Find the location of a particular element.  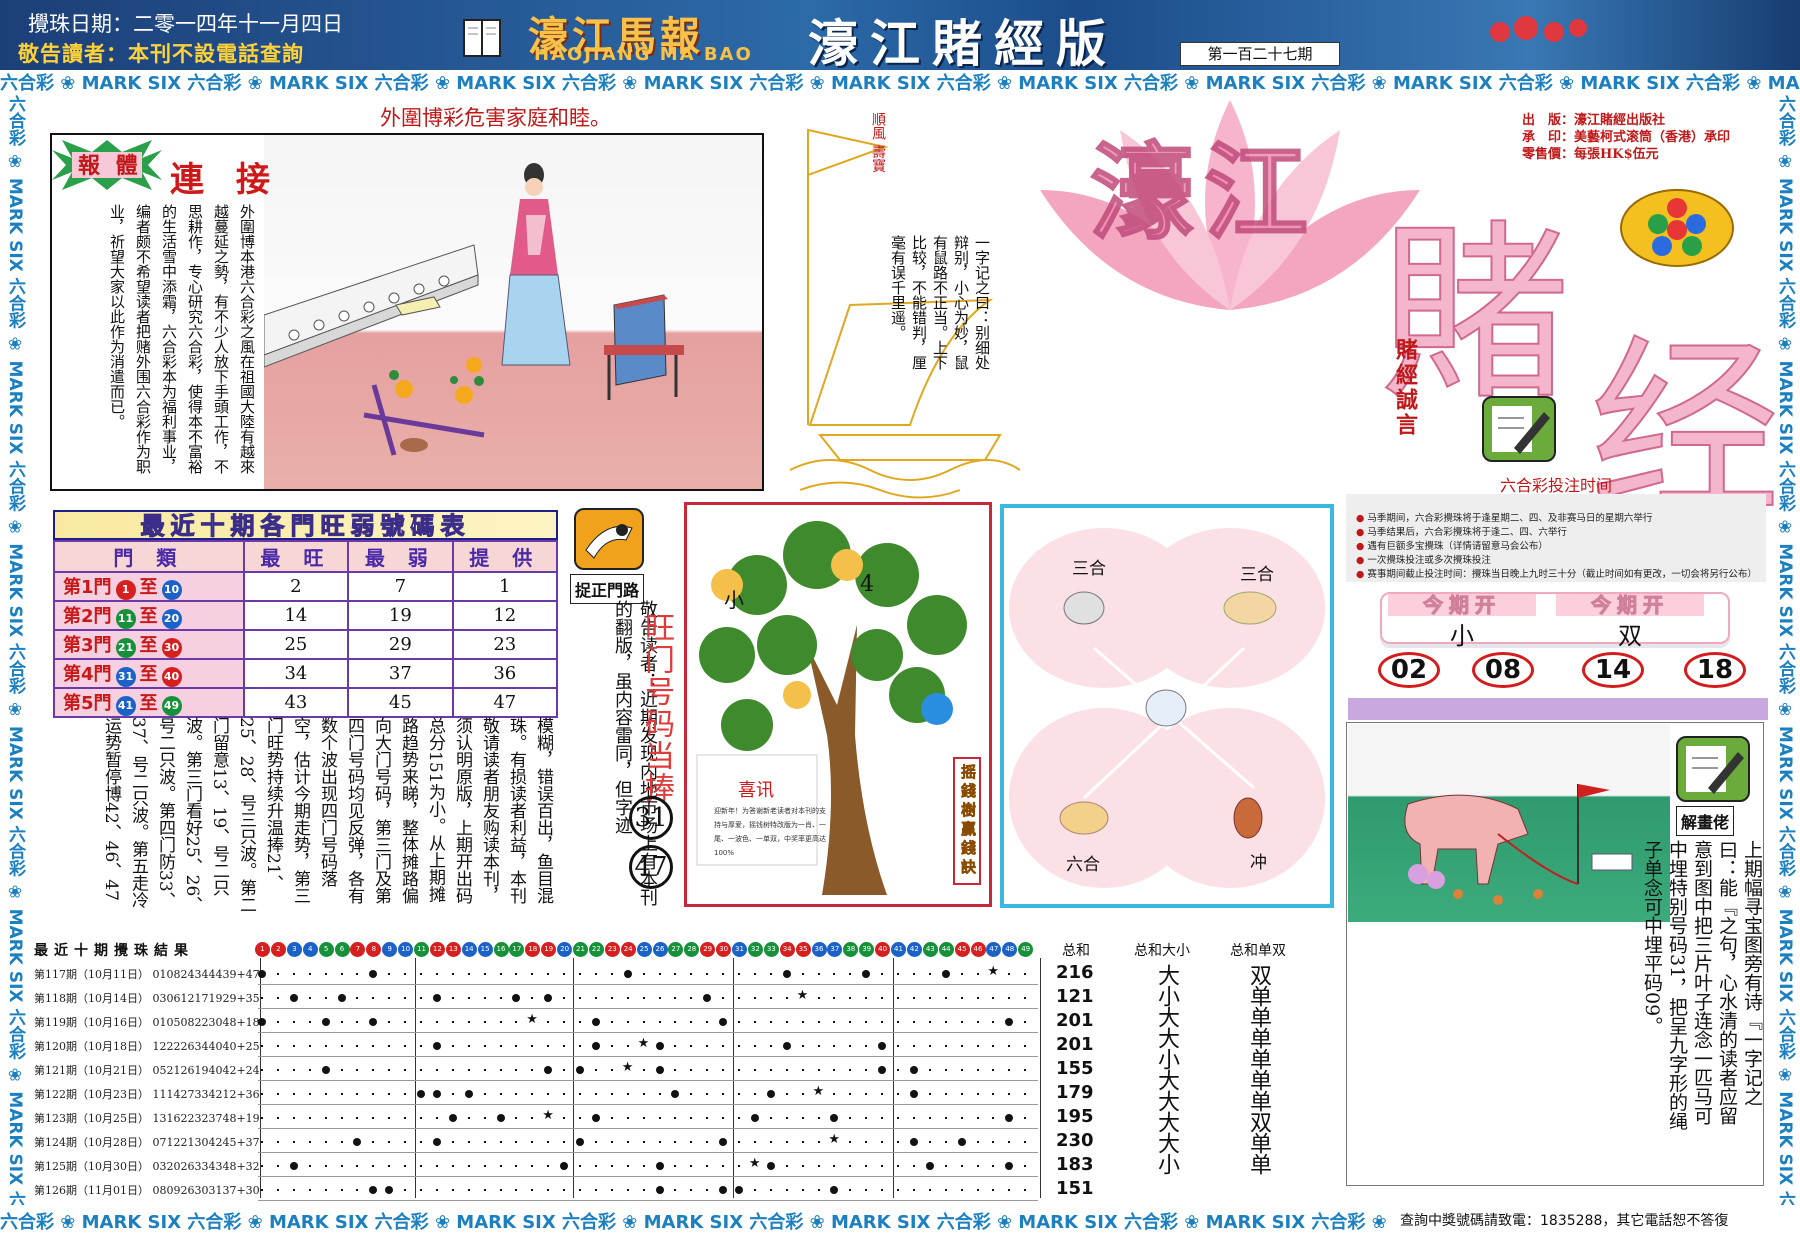

column-header: 提 供 is located at coordinates (505, 556).